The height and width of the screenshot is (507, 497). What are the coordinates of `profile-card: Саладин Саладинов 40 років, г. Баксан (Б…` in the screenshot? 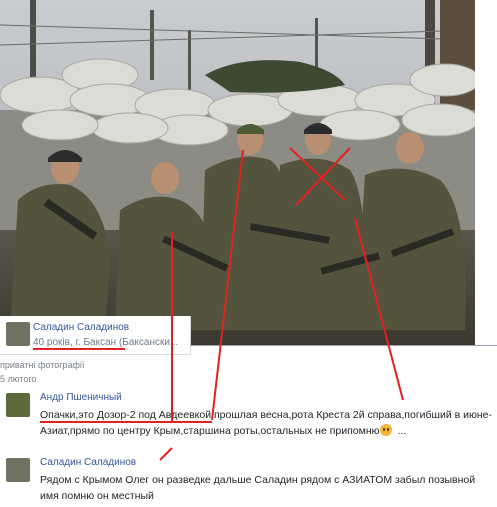 It's located at (95, 335).